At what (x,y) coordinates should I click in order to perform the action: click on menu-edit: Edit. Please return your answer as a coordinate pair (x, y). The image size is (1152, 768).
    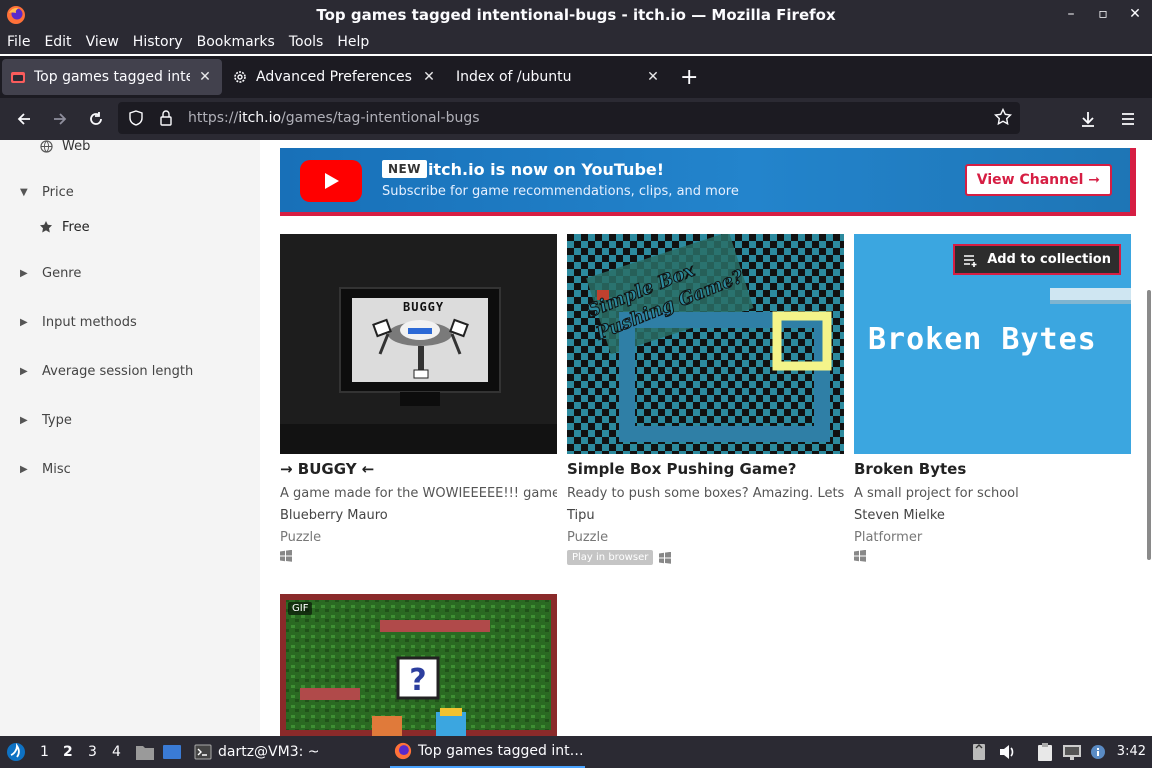
    Looking at the image, I should click on (57, 42).